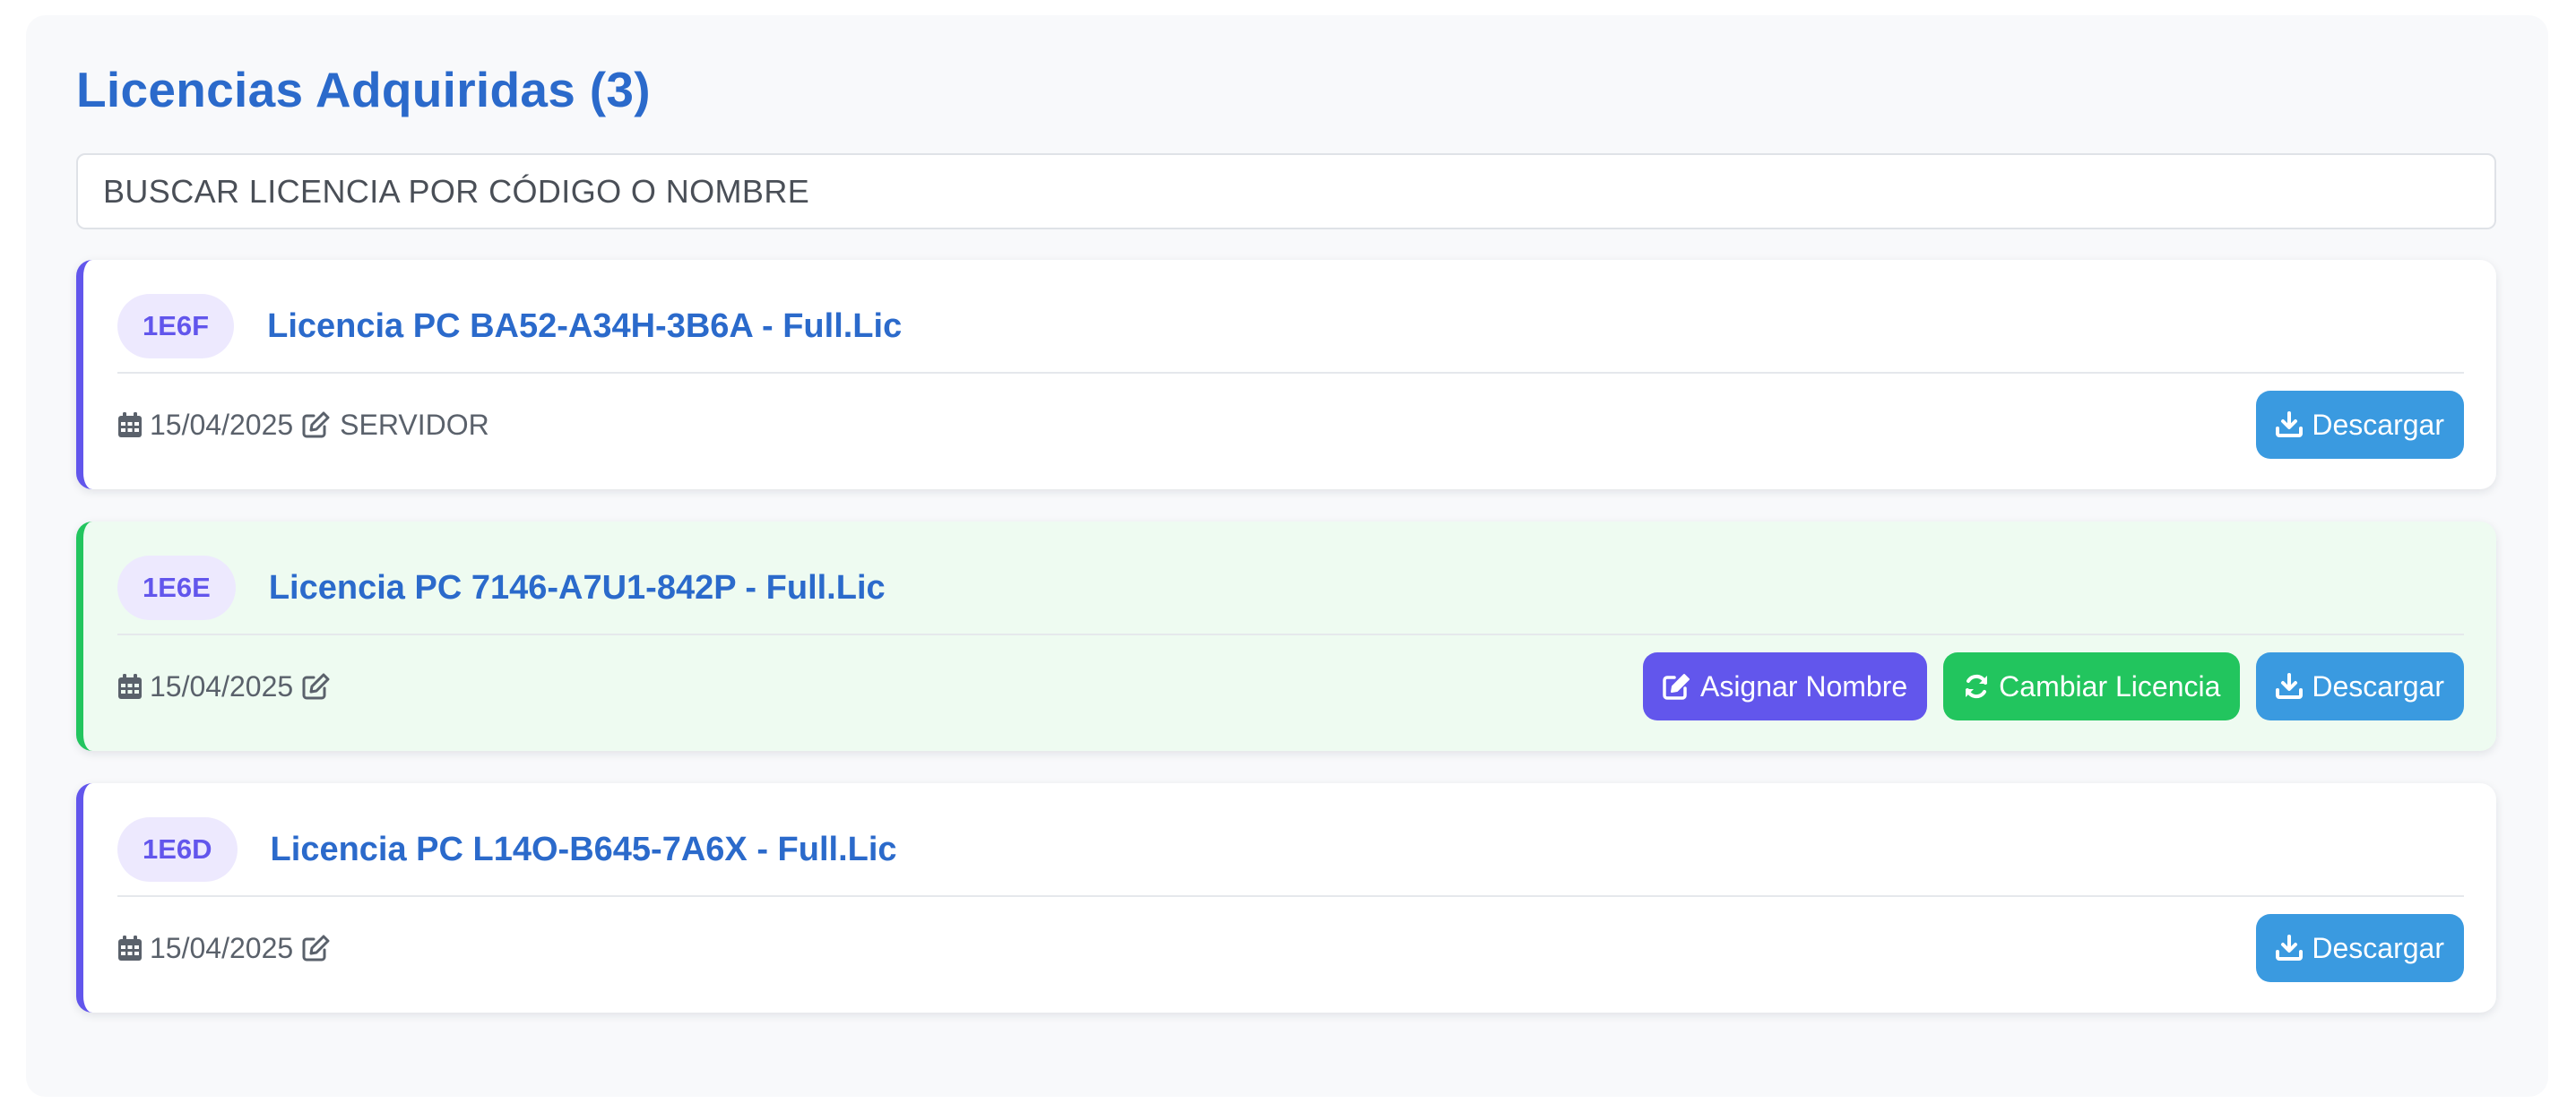 The height and width of the screenshot is (1104, 2576). Describe the element at coordinates (1286, 191) in the screenshot. I see `search-input` at that location.